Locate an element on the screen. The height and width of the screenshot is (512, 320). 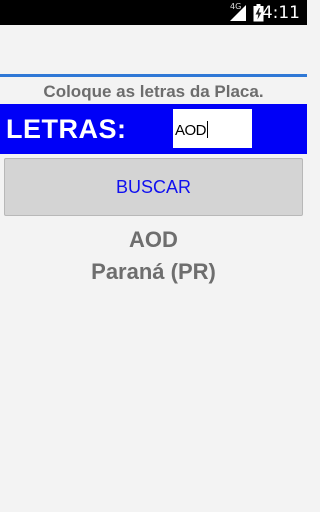
instruction-text: Coloque as letras da Placa. is located at coordinates (153, 91).